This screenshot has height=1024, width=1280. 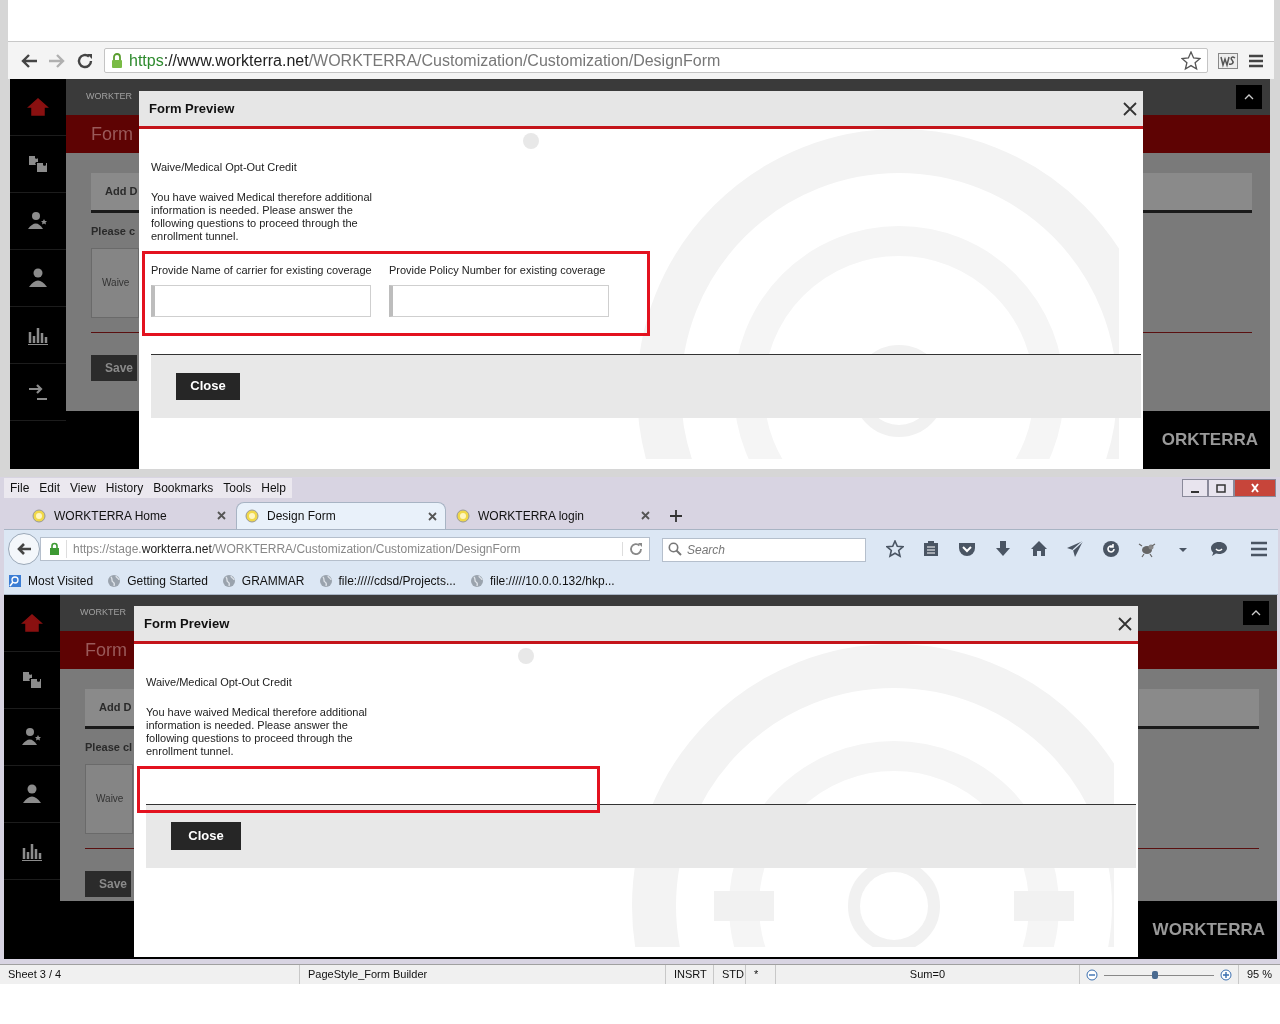 I want to click on modified-indicator: *, so click(x=756, y=975).